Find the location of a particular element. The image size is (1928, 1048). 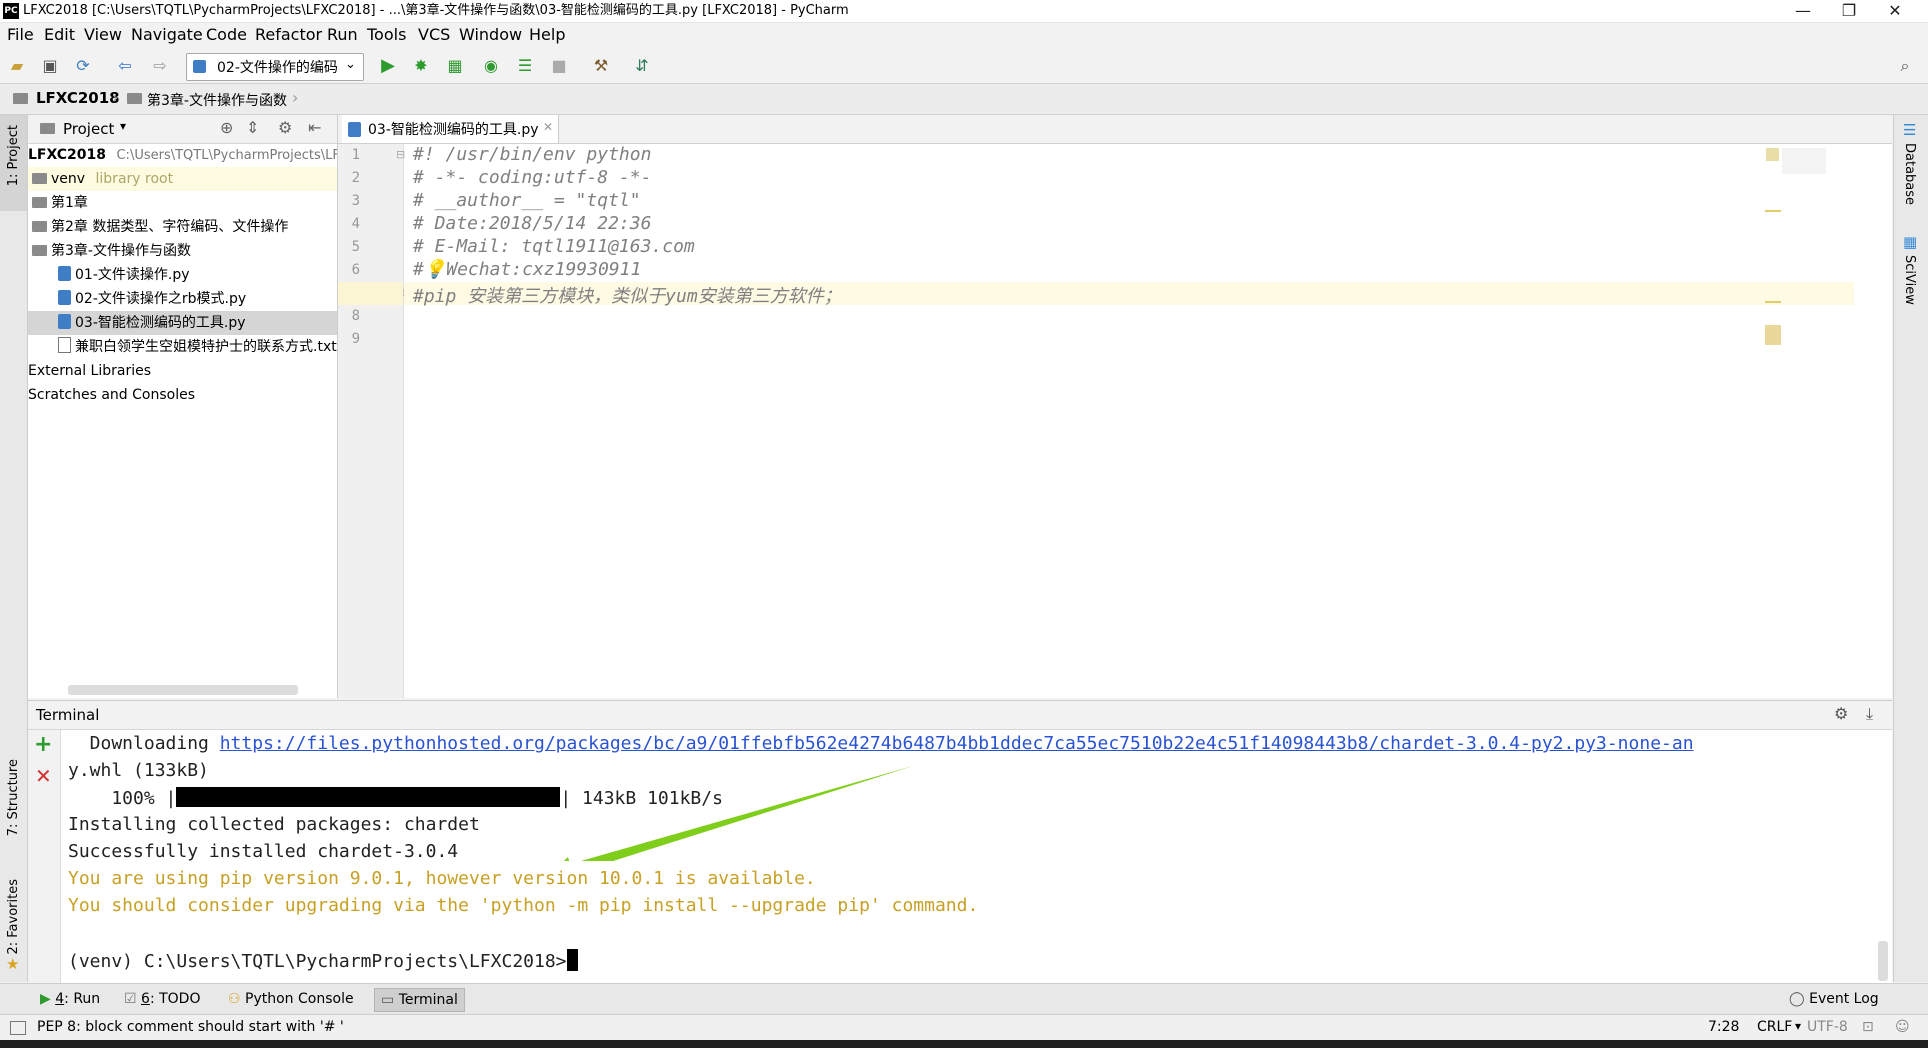

concurrency-diagram-icon: ☰ is located at coordinates (525, 66).